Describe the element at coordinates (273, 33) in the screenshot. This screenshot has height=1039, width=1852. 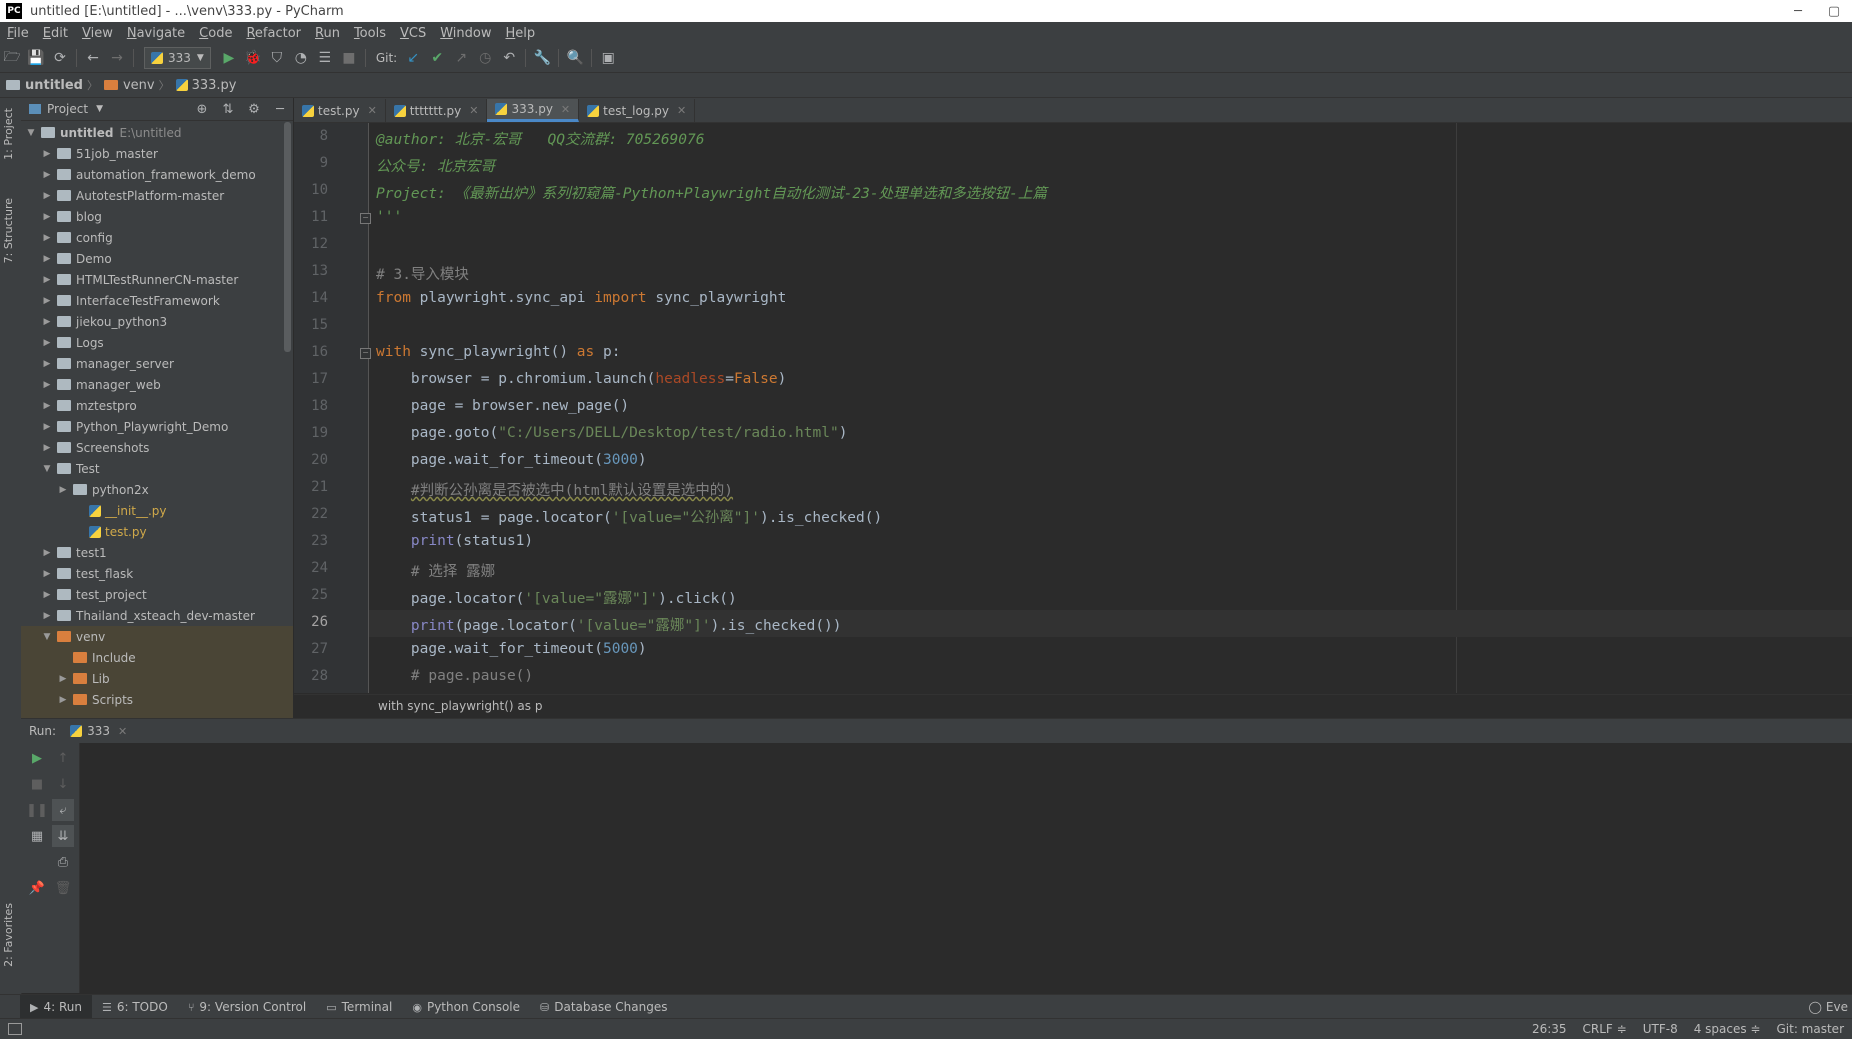
I see `menu-refactor: Refactor` at that location.